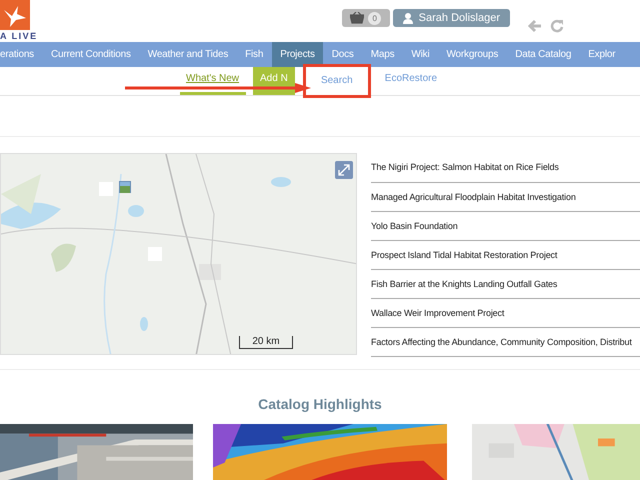 The height and width of the screenshot is (480, 640). I want to click on project-link: Managed Agricultural Floodplain Habitat Investigation, so click(505, 197).